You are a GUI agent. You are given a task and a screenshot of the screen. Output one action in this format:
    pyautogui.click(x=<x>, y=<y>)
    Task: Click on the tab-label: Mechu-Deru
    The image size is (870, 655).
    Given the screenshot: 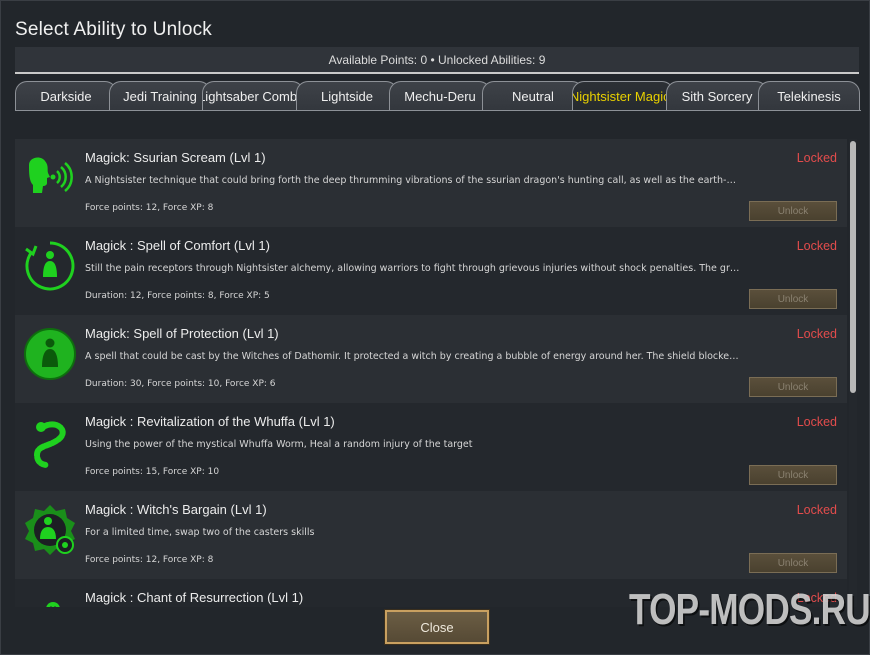 What is the action you would take?
    pyautogui.click(x=440, y=96)
    